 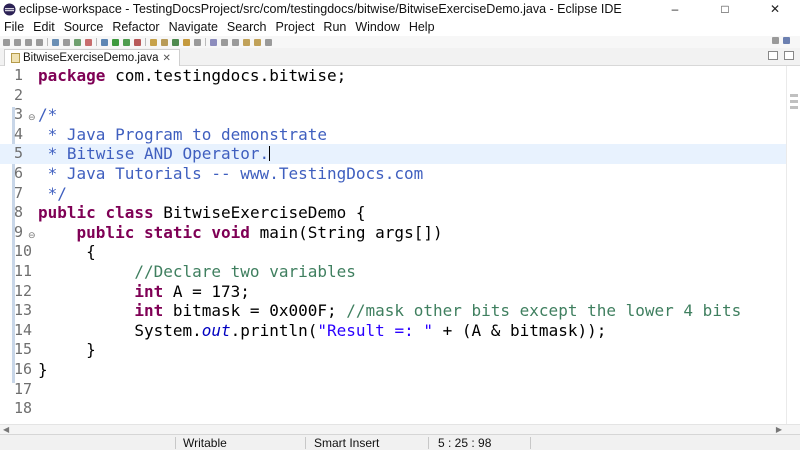 I want to click on open-type-icon, so click(x=186, y=42).